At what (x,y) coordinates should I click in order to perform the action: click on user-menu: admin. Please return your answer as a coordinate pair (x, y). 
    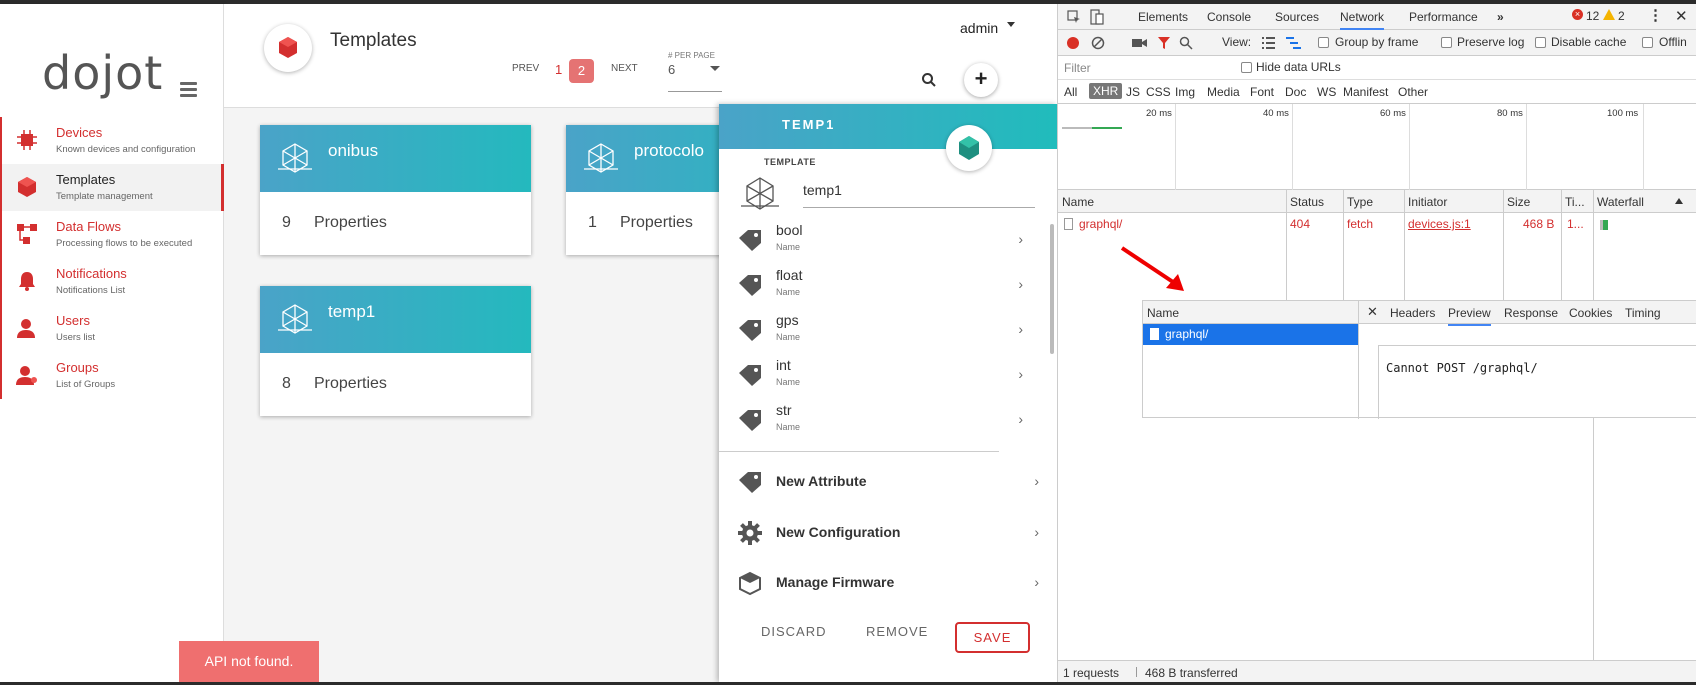
    Looking at the image, I should click on (979, 28).